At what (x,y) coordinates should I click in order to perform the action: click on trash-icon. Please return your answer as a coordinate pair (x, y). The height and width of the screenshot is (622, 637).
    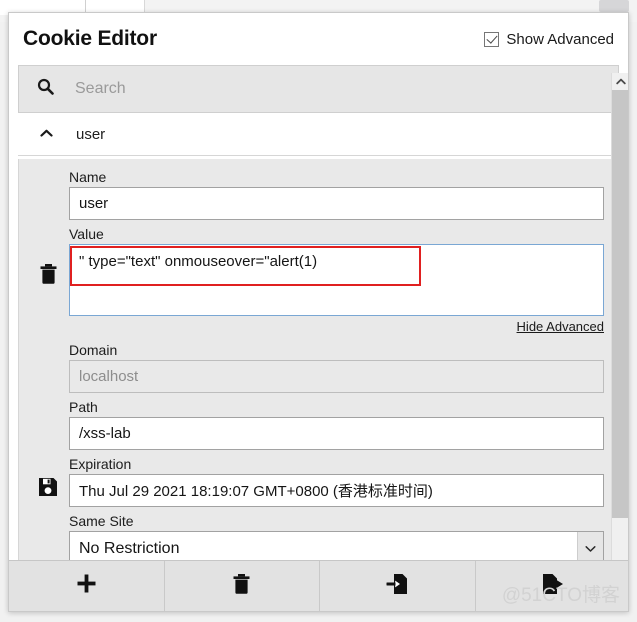
    Looking at the image, I should click on (241, 586).